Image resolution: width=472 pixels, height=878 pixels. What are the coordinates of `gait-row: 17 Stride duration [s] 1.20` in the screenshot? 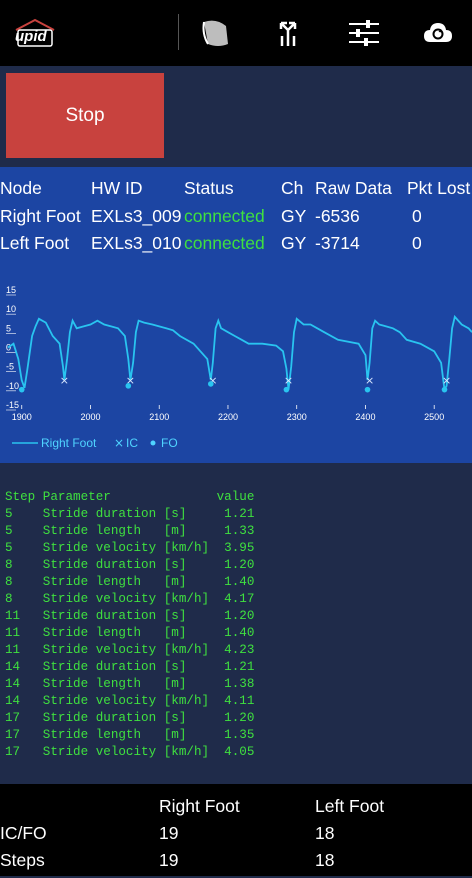 It's located at (129, 718).